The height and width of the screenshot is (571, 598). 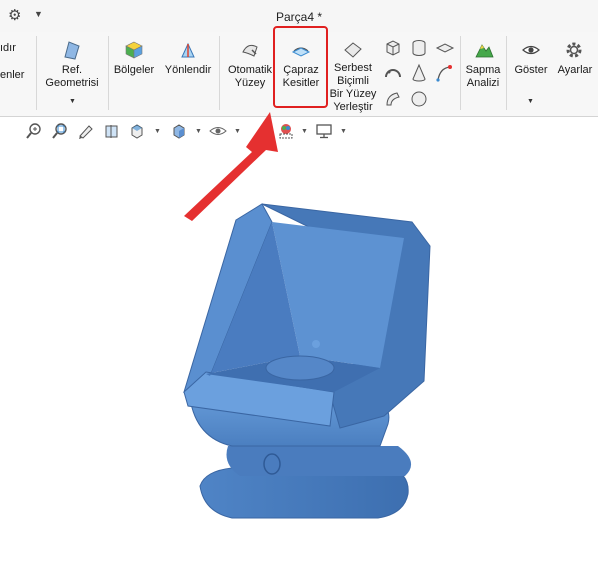 What do you see at coordinates (445, 73) in the screenshot?
I see `freeform-curve-icon` at bounding box center [445, 73].